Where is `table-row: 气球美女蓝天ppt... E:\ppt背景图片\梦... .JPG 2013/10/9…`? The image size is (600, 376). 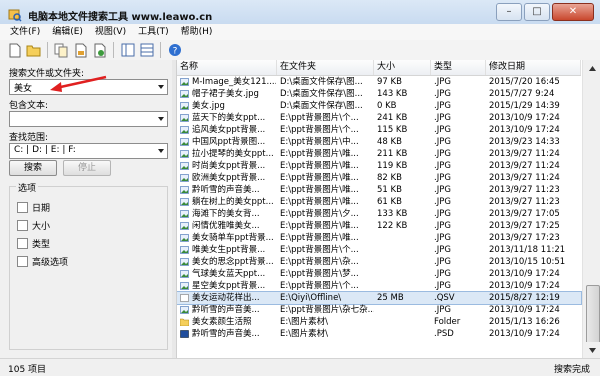
table-row: 气球美女蓝天ppt... E:\ppt背景图片\梦... .JPG 2013/10/9… is located at coordinates (379, 274).